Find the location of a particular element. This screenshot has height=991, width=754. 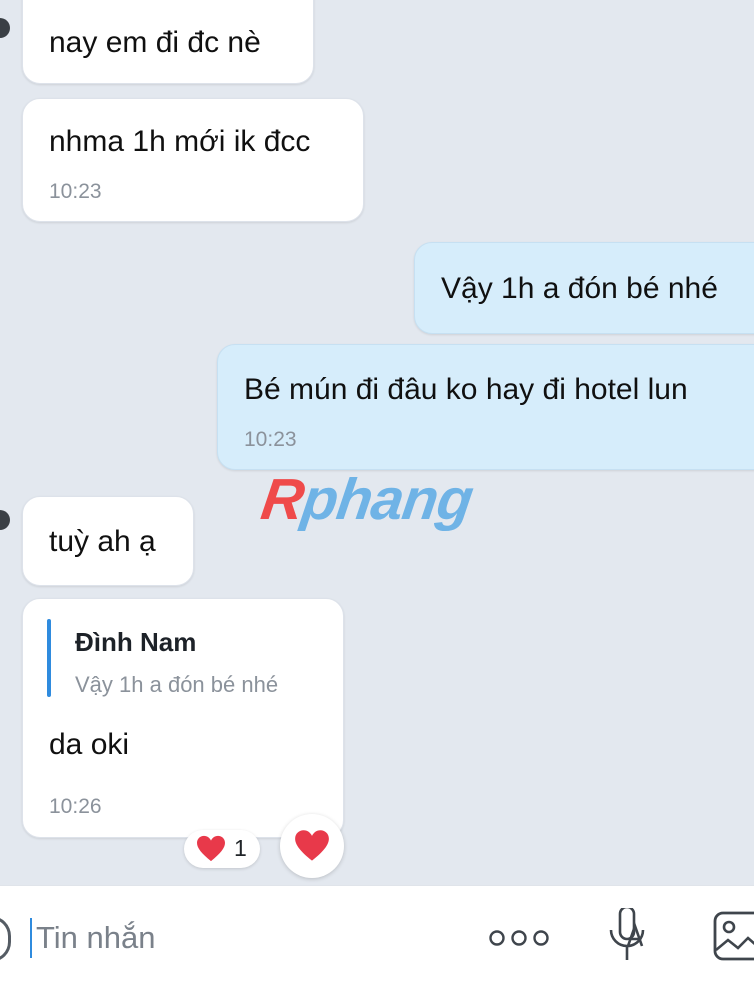

emoji-icon is located at coordinates (5, 939).